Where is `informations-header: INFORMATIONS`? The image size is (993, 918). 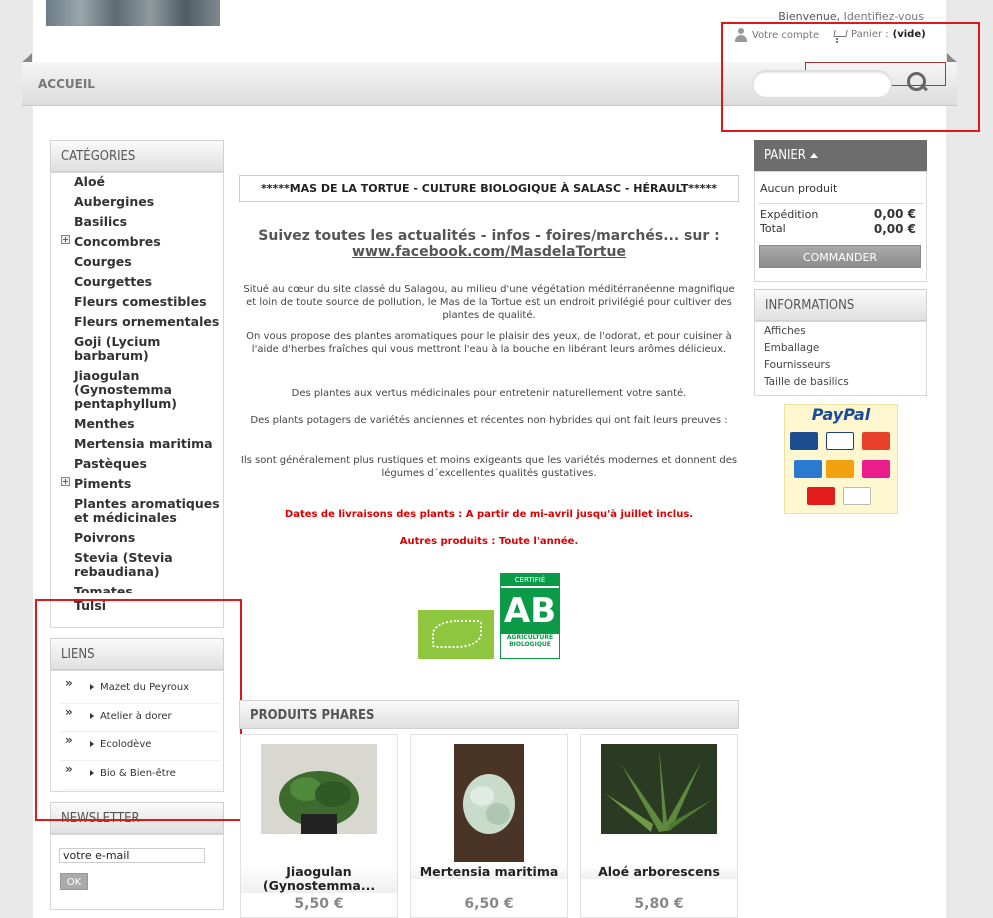 informations-header: INFORMATIONS is located at coordinates (840, 305).